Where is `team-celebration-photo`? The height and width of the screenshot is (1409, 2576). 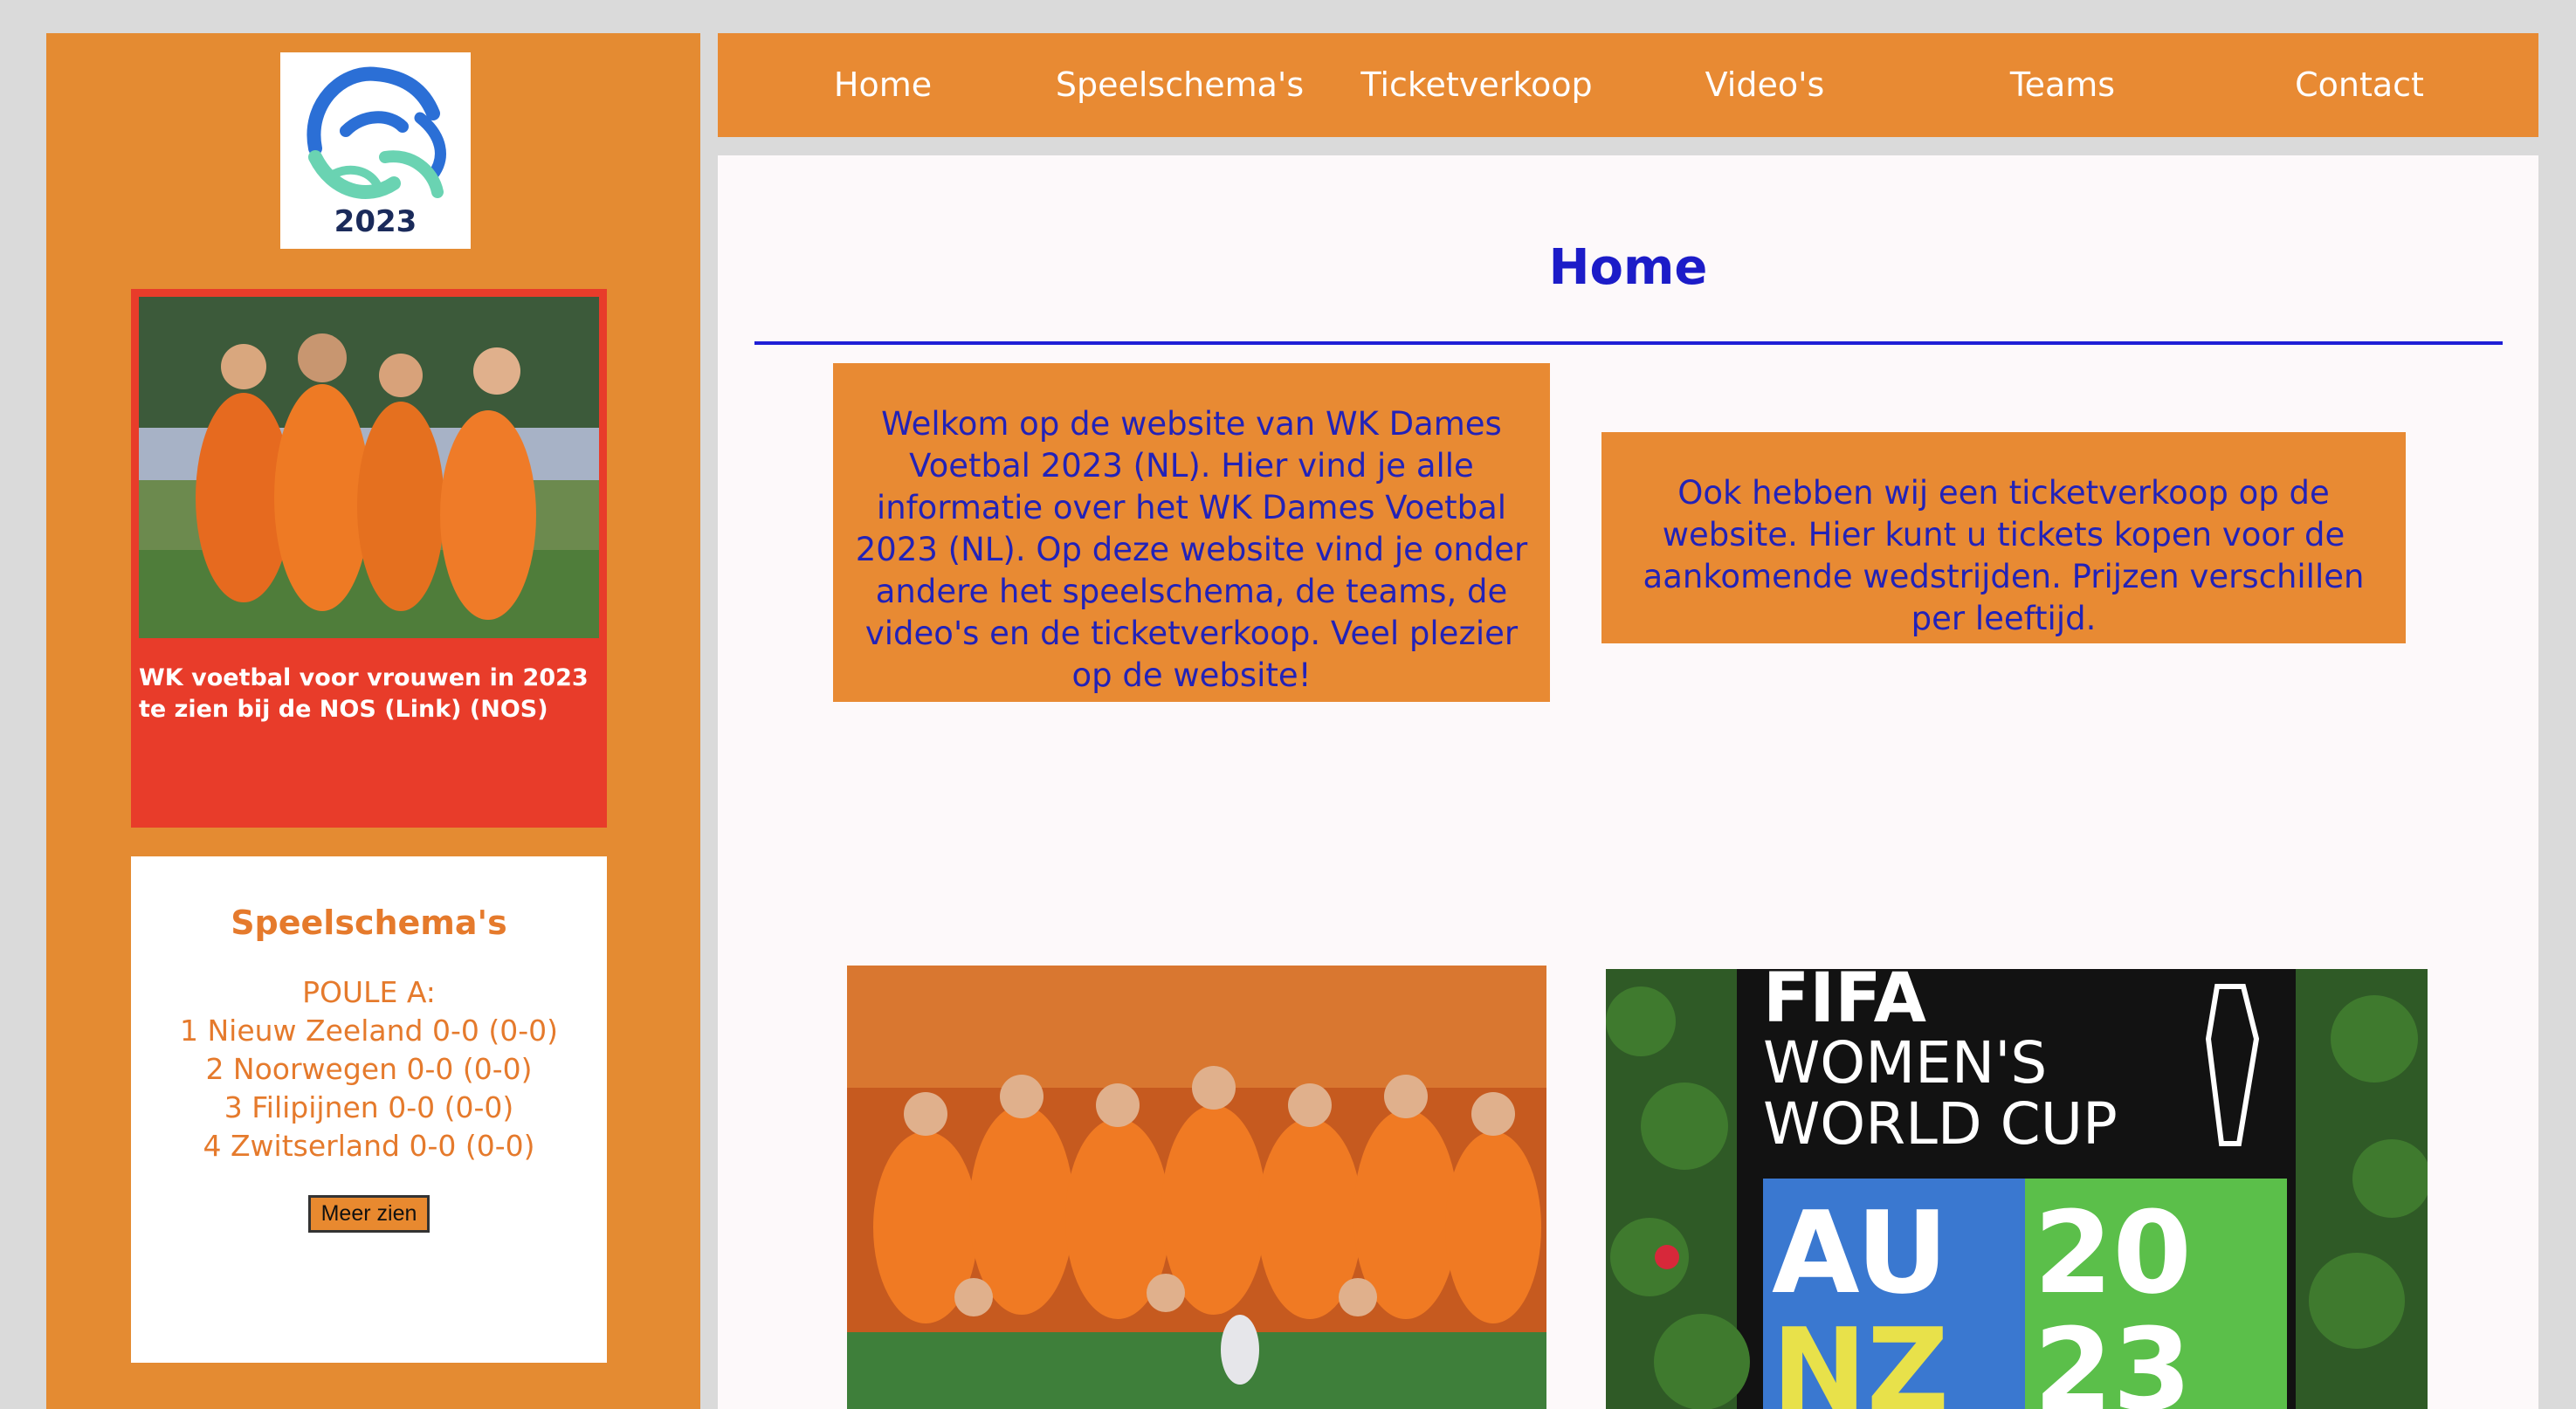
team-celebration-photo is located at coordinates (369, 467).